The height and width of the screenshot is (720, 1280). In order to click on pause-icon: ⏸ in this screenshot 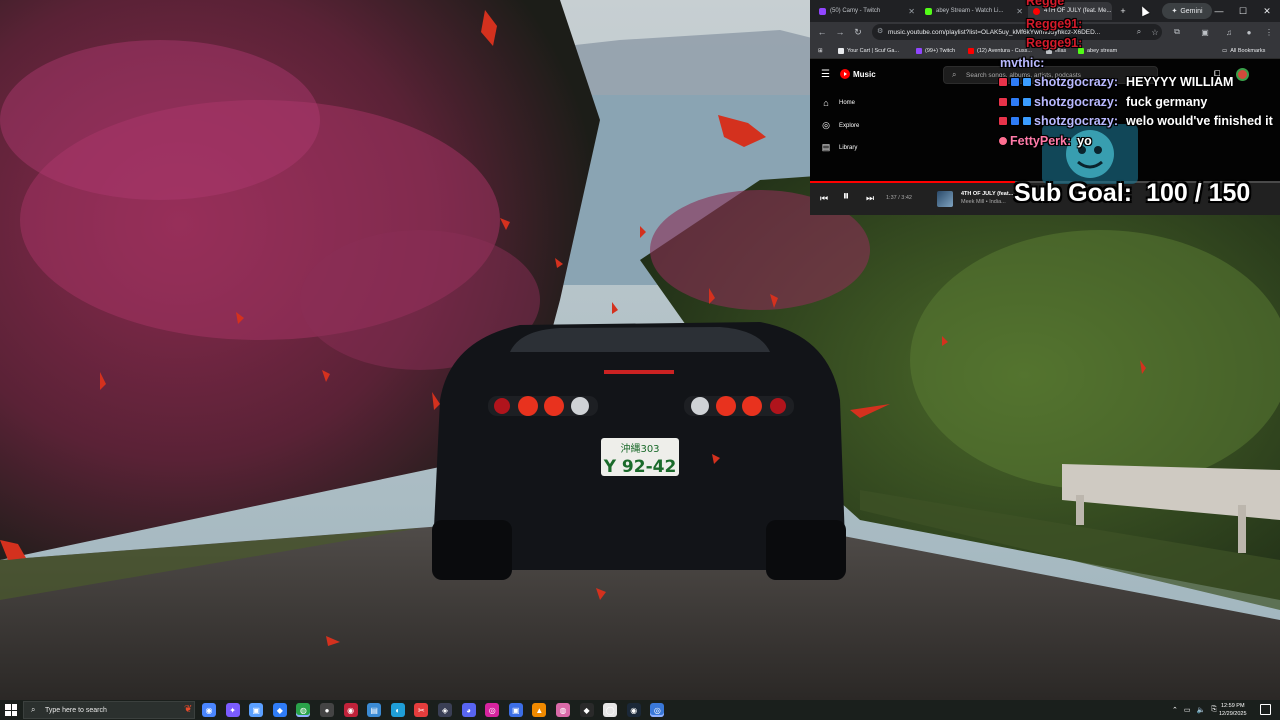, I will do `click(846, 195)`.